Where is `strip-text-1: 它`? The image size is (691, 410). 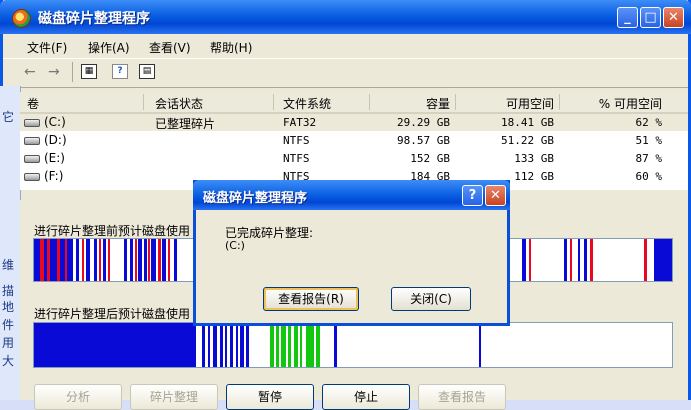
strip-text-1: 它 is located at coordinates (8, 117).